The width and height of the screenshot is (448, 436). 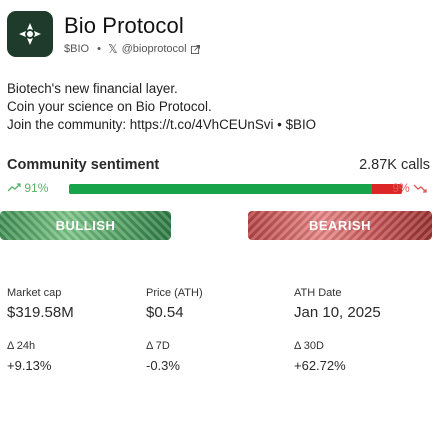 What do you see at coordinates (21, 346) in the screenshot?
I see `change-24h-label: Δ 24h` at bounding box center [21, 346].